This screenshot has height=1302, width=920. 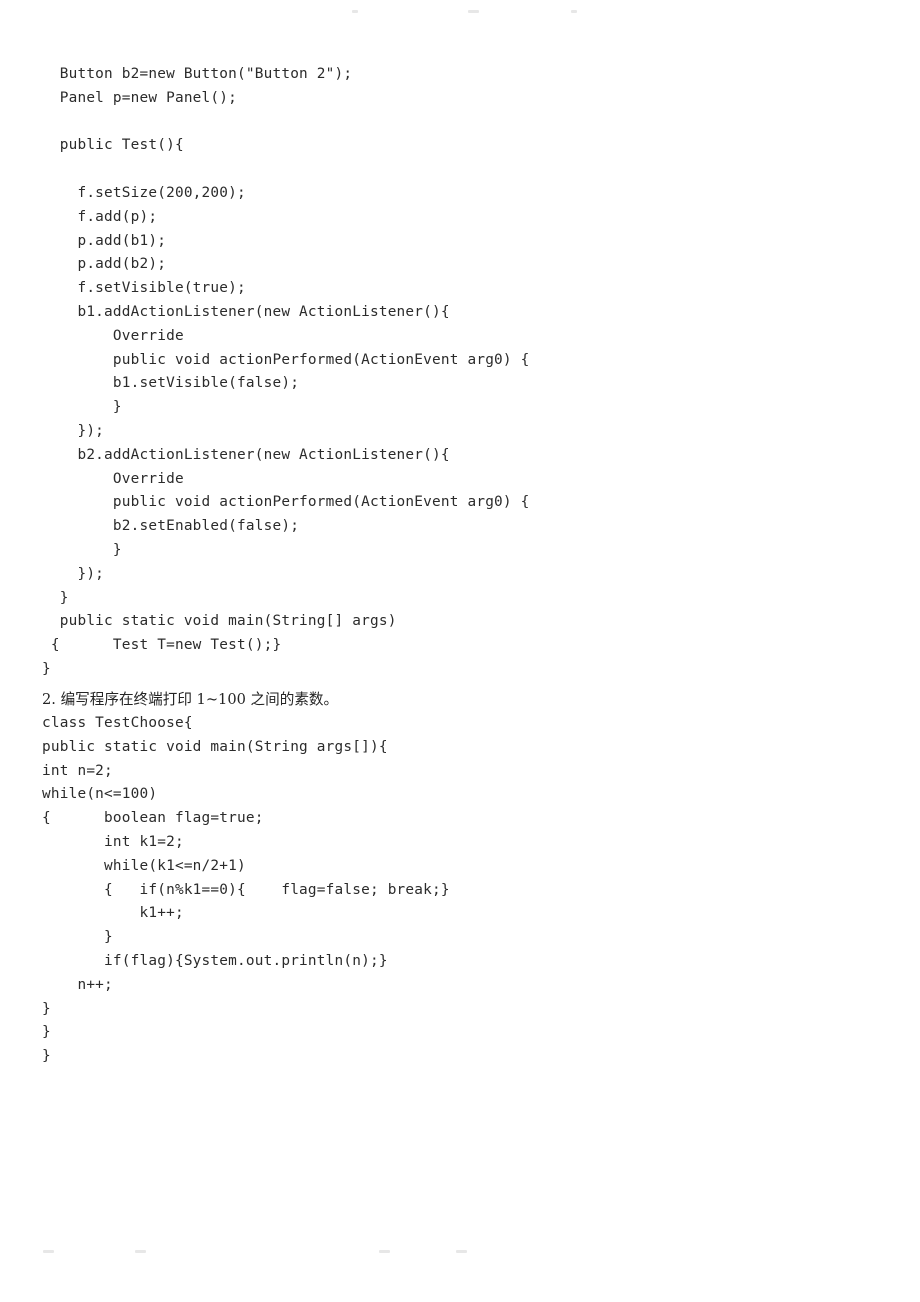 I want to click on code-line-a-23: public static void main(String[] args), so click(x=219, y=621).